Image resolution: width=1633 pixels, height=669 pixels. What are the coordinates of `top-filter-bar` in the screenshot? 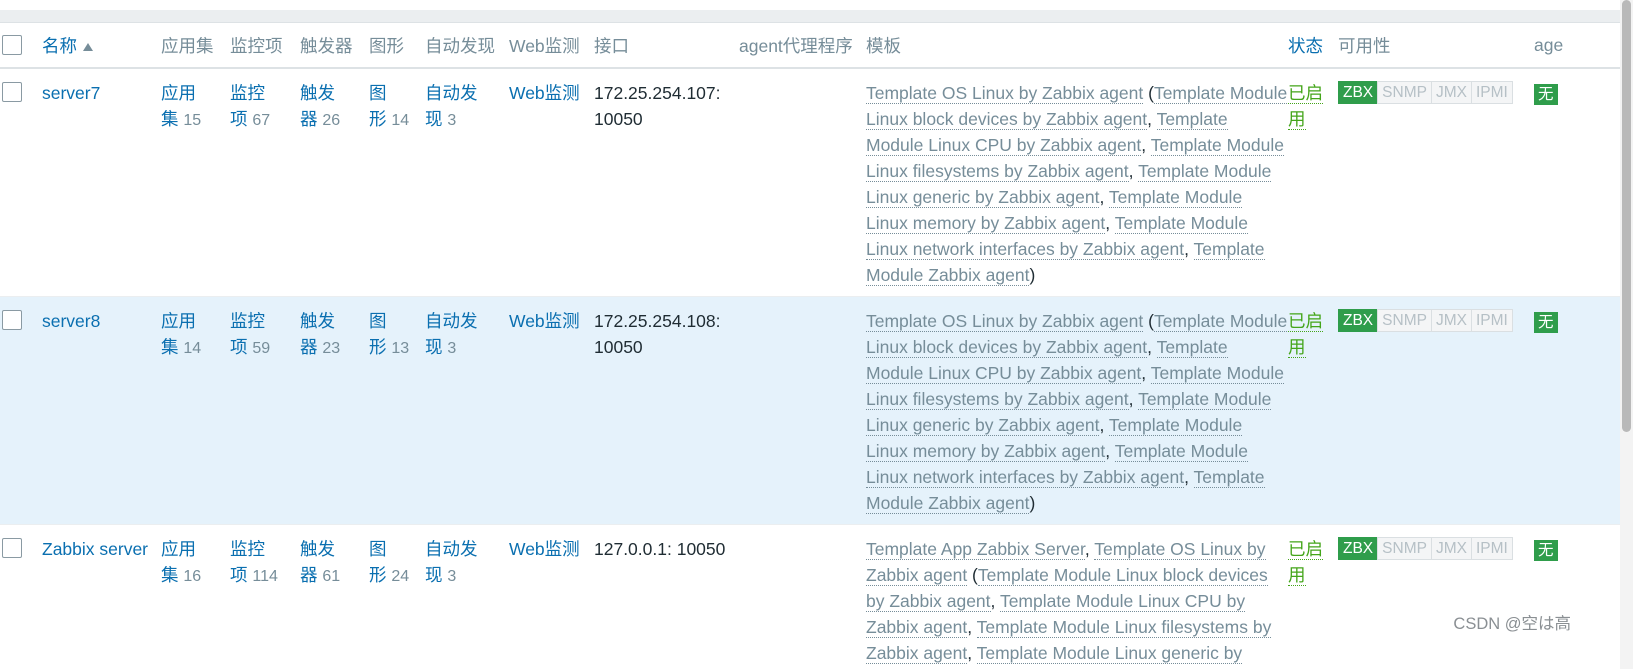 It's located at (816, 11).